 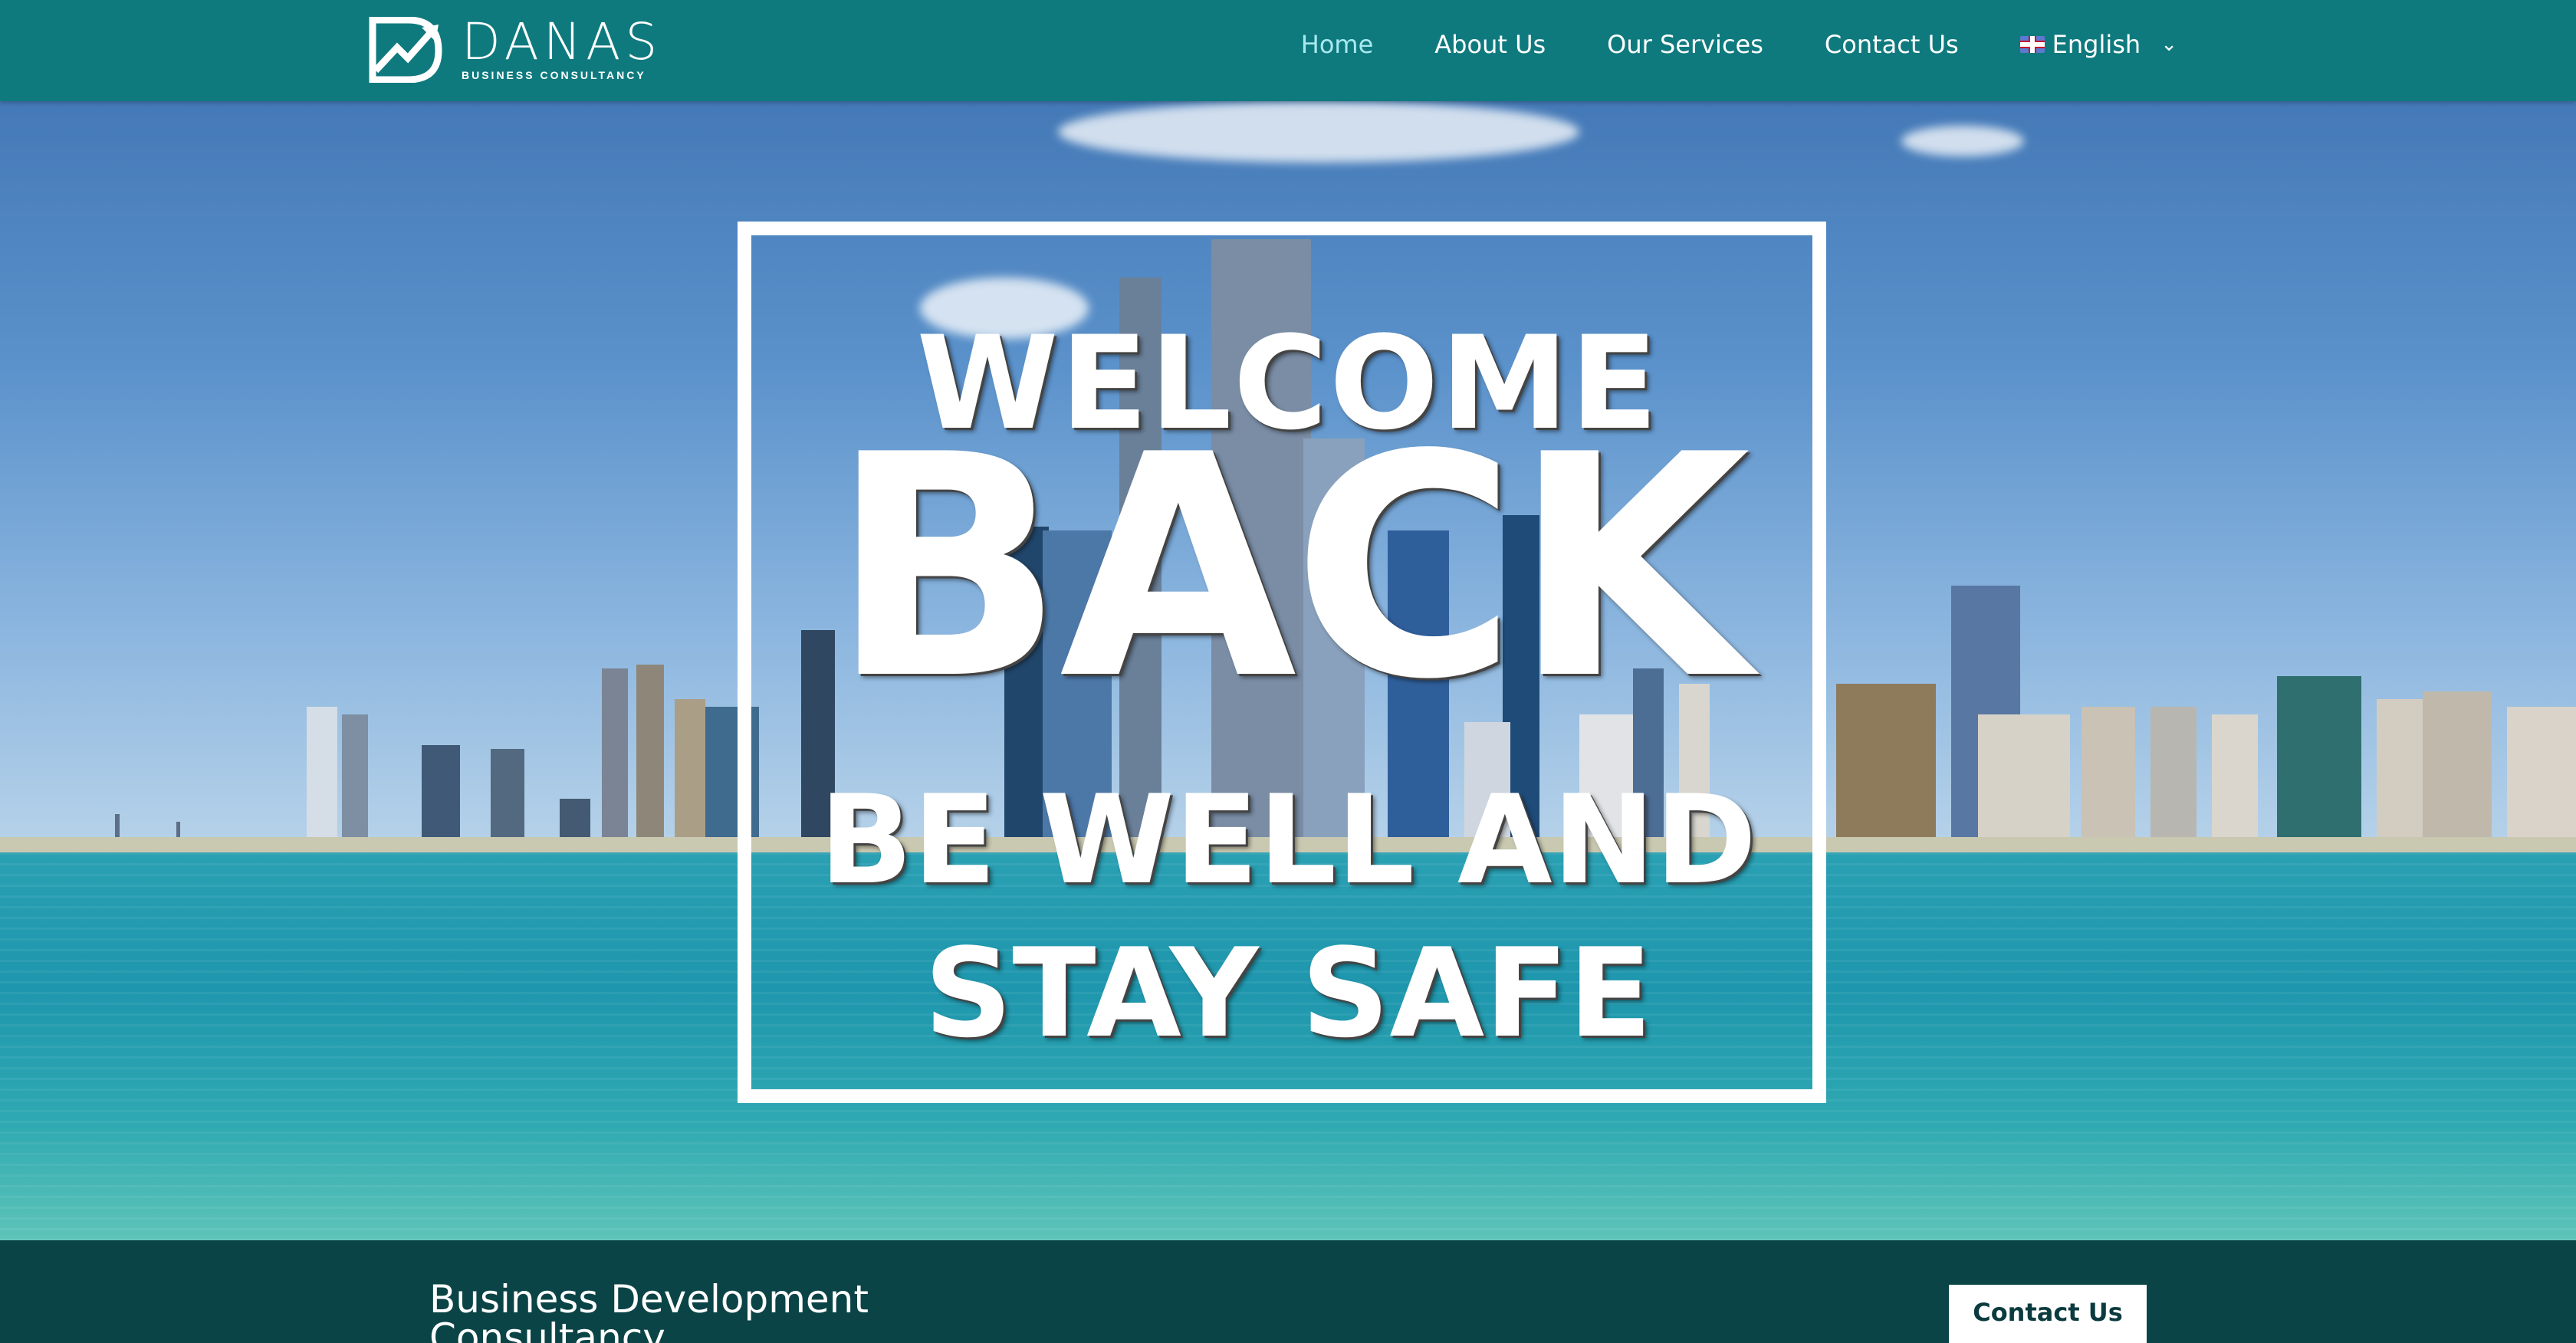 What do you see at coordinates (406, 50) in the screenshot?
I see `logo-chart-icon` at bounding box center [406, 50].